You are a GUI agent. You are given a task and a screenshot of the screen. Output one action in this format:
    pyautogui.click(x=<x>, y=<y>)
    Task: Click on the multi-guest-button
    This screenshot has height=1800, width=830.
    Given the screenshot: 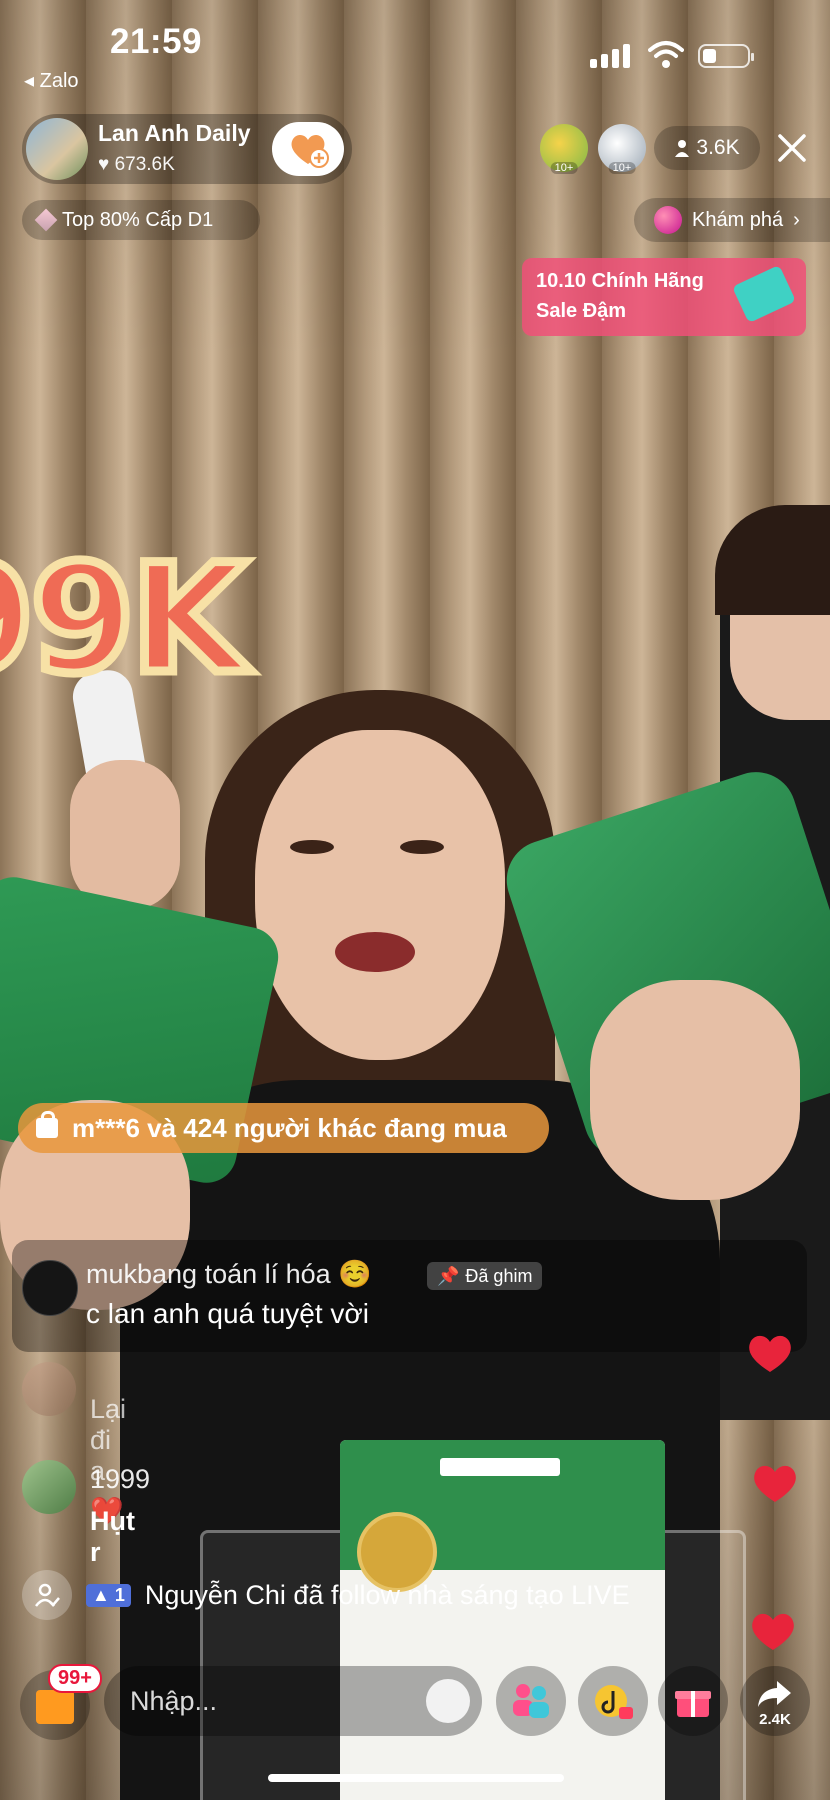 What is the action you would take?
    pyautogui.click(x=531, y=1701)
    